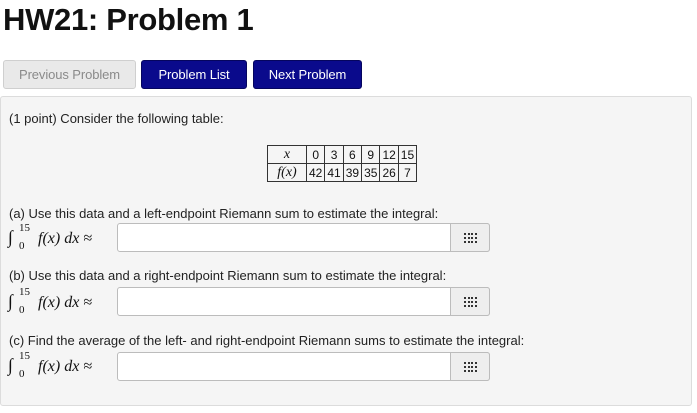 This screenshot has height=413, width=697. I want to click on table-header-x: x, so click(287, 154).